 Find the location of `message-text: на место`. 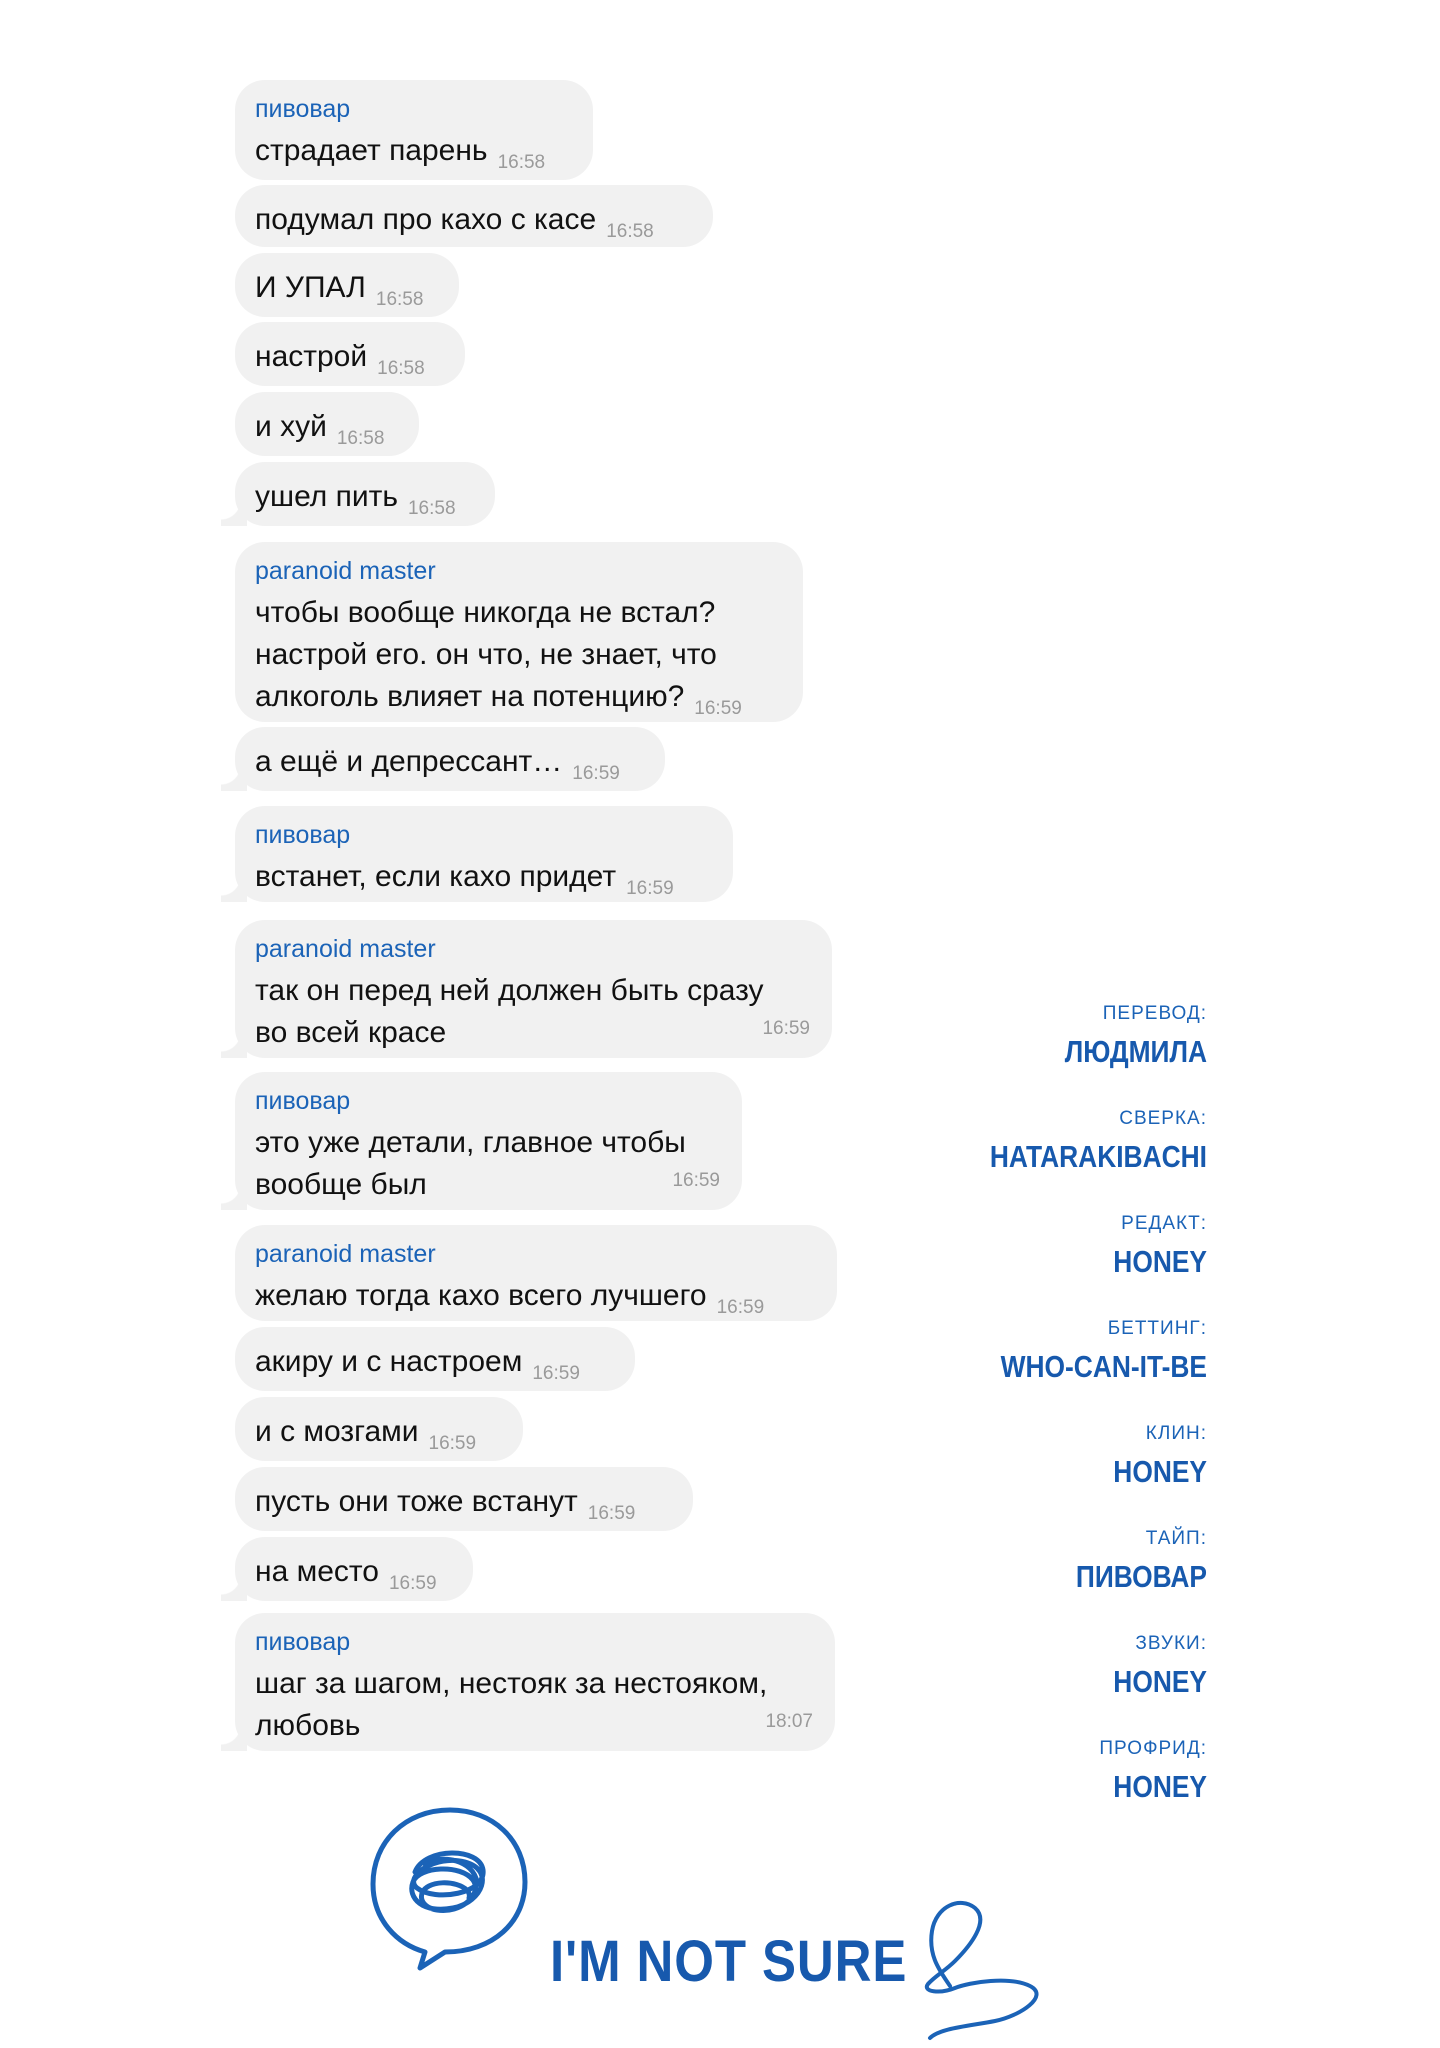

message-text: на место is located at coordinates (317, 1571).